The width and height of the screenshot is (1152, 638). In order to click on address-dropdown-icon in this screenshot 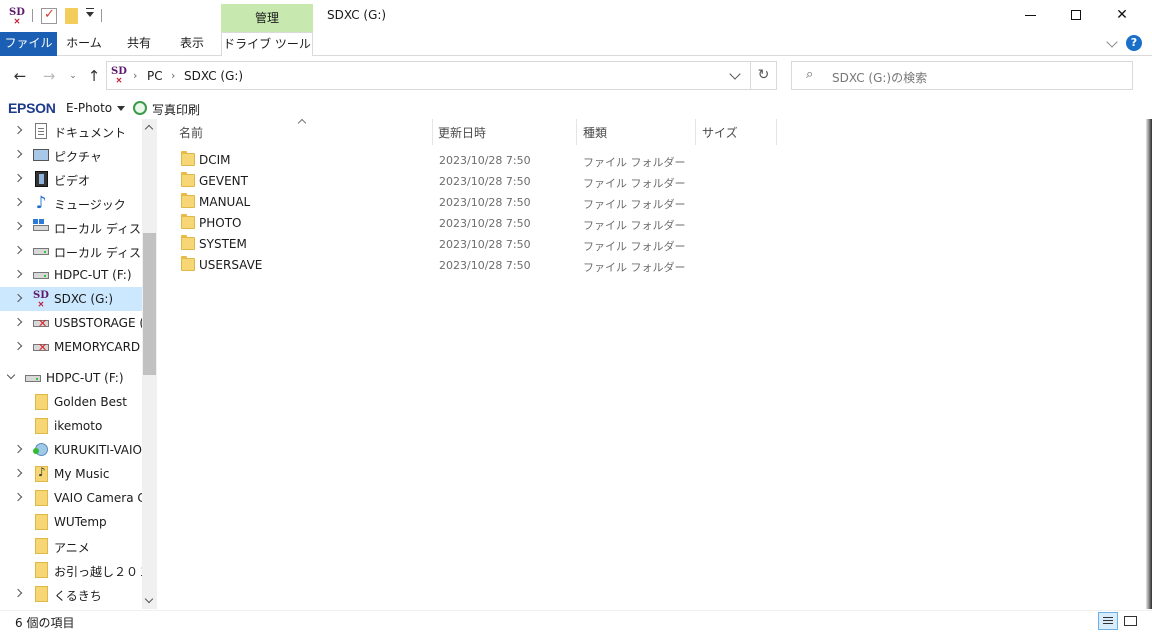, I will do `click(735, 74)`.